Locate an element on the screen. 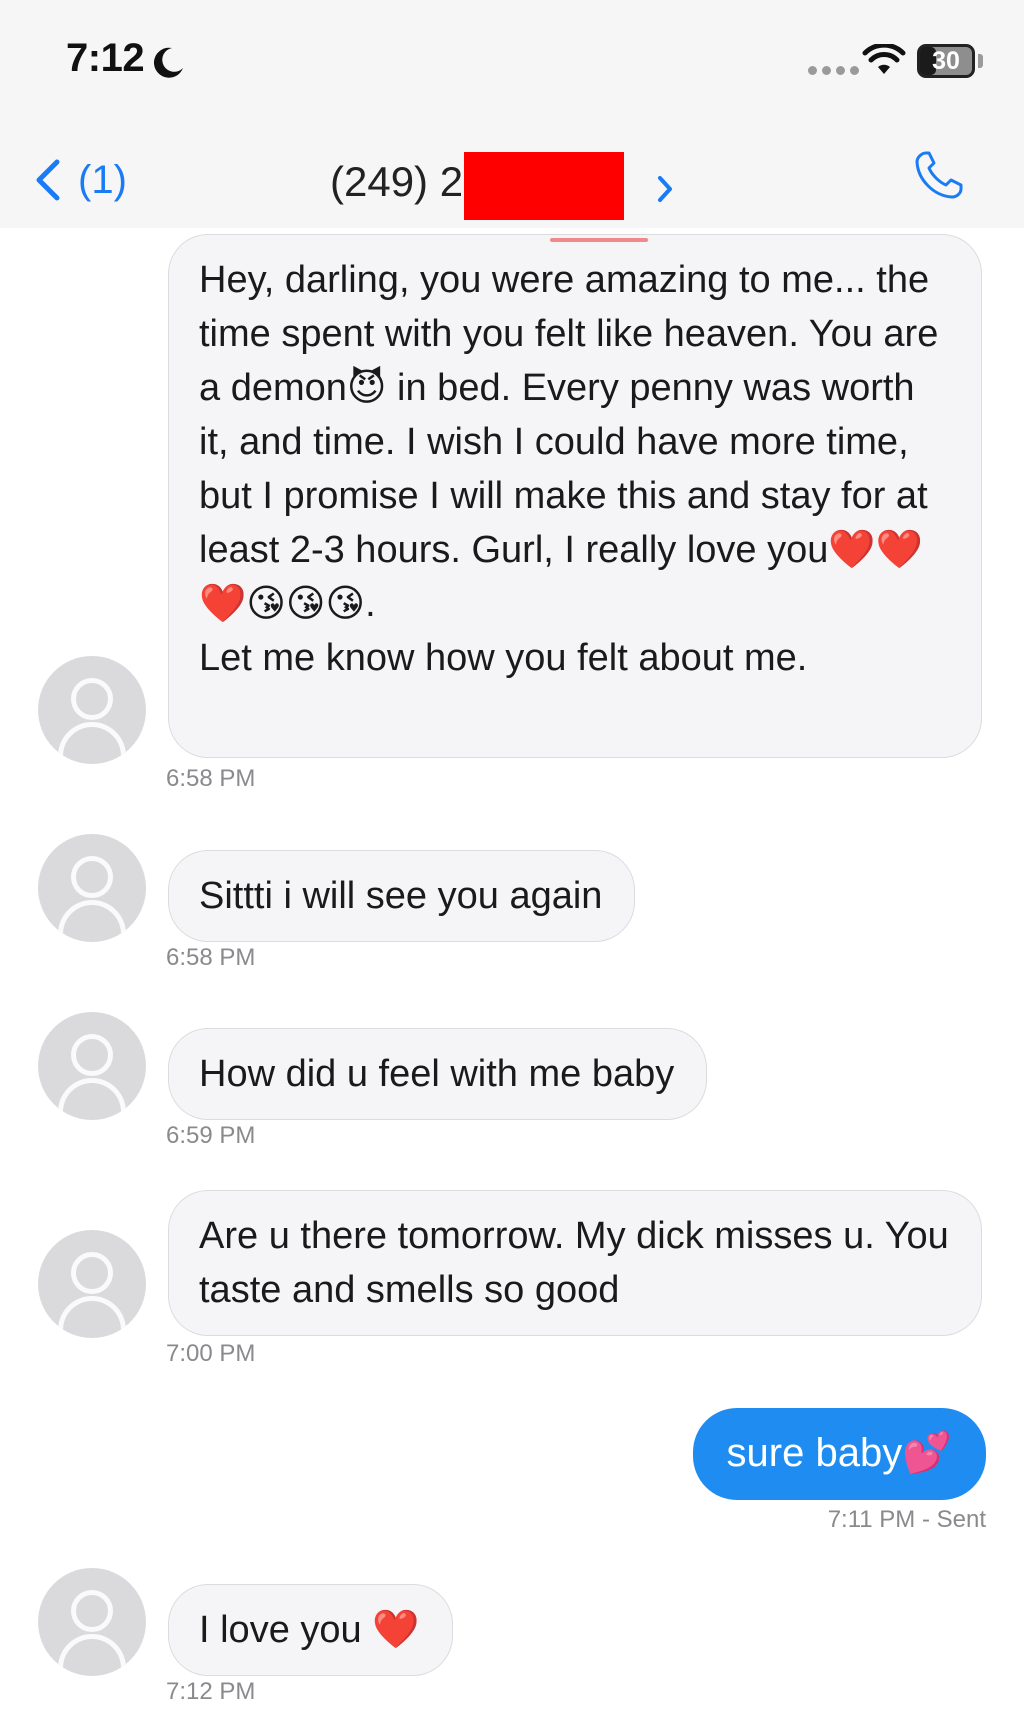 Image resolution: width=1024 pixels, height=1728 pixels. chevron-left-icon is located at coordinates (48, 180).